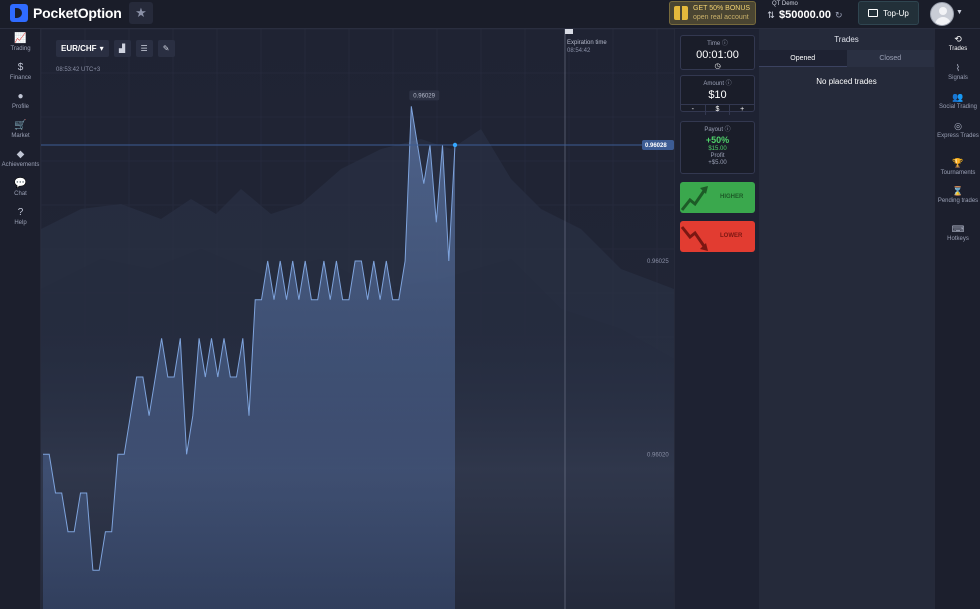  I want to click on sidebar-item-label: Chat, so click(20, 194).